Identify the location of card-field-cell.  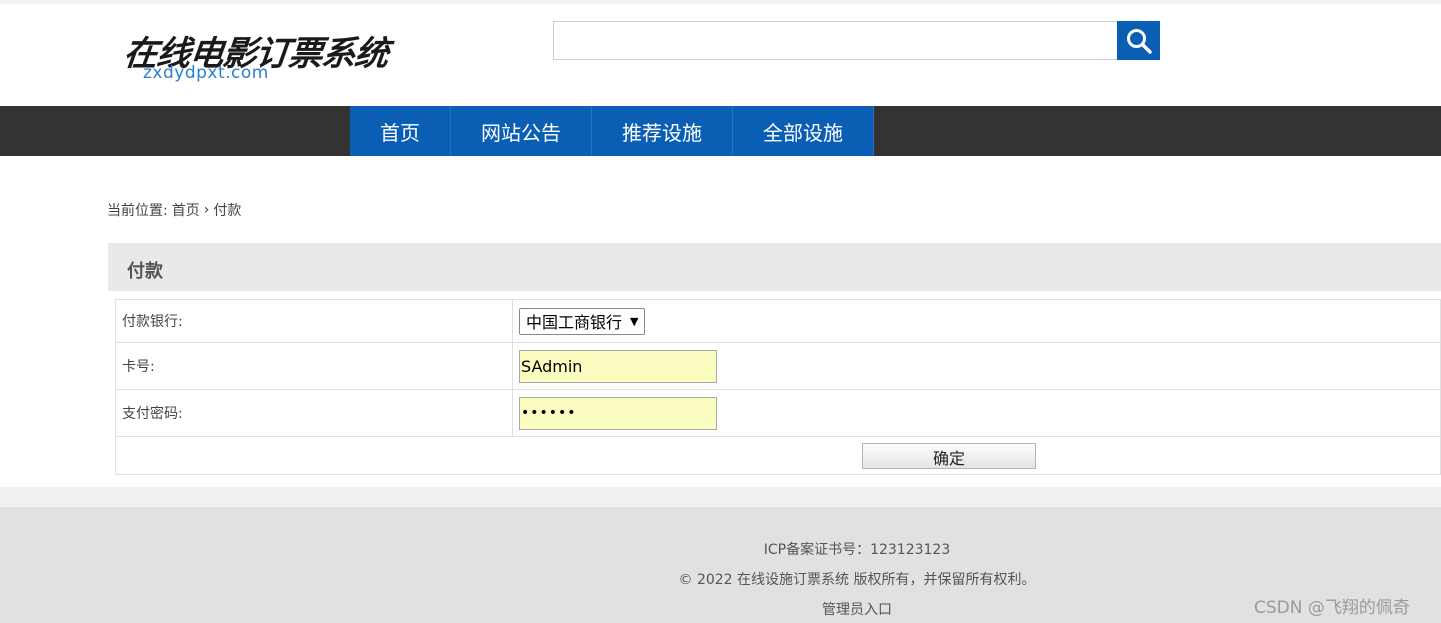
(976, 366).